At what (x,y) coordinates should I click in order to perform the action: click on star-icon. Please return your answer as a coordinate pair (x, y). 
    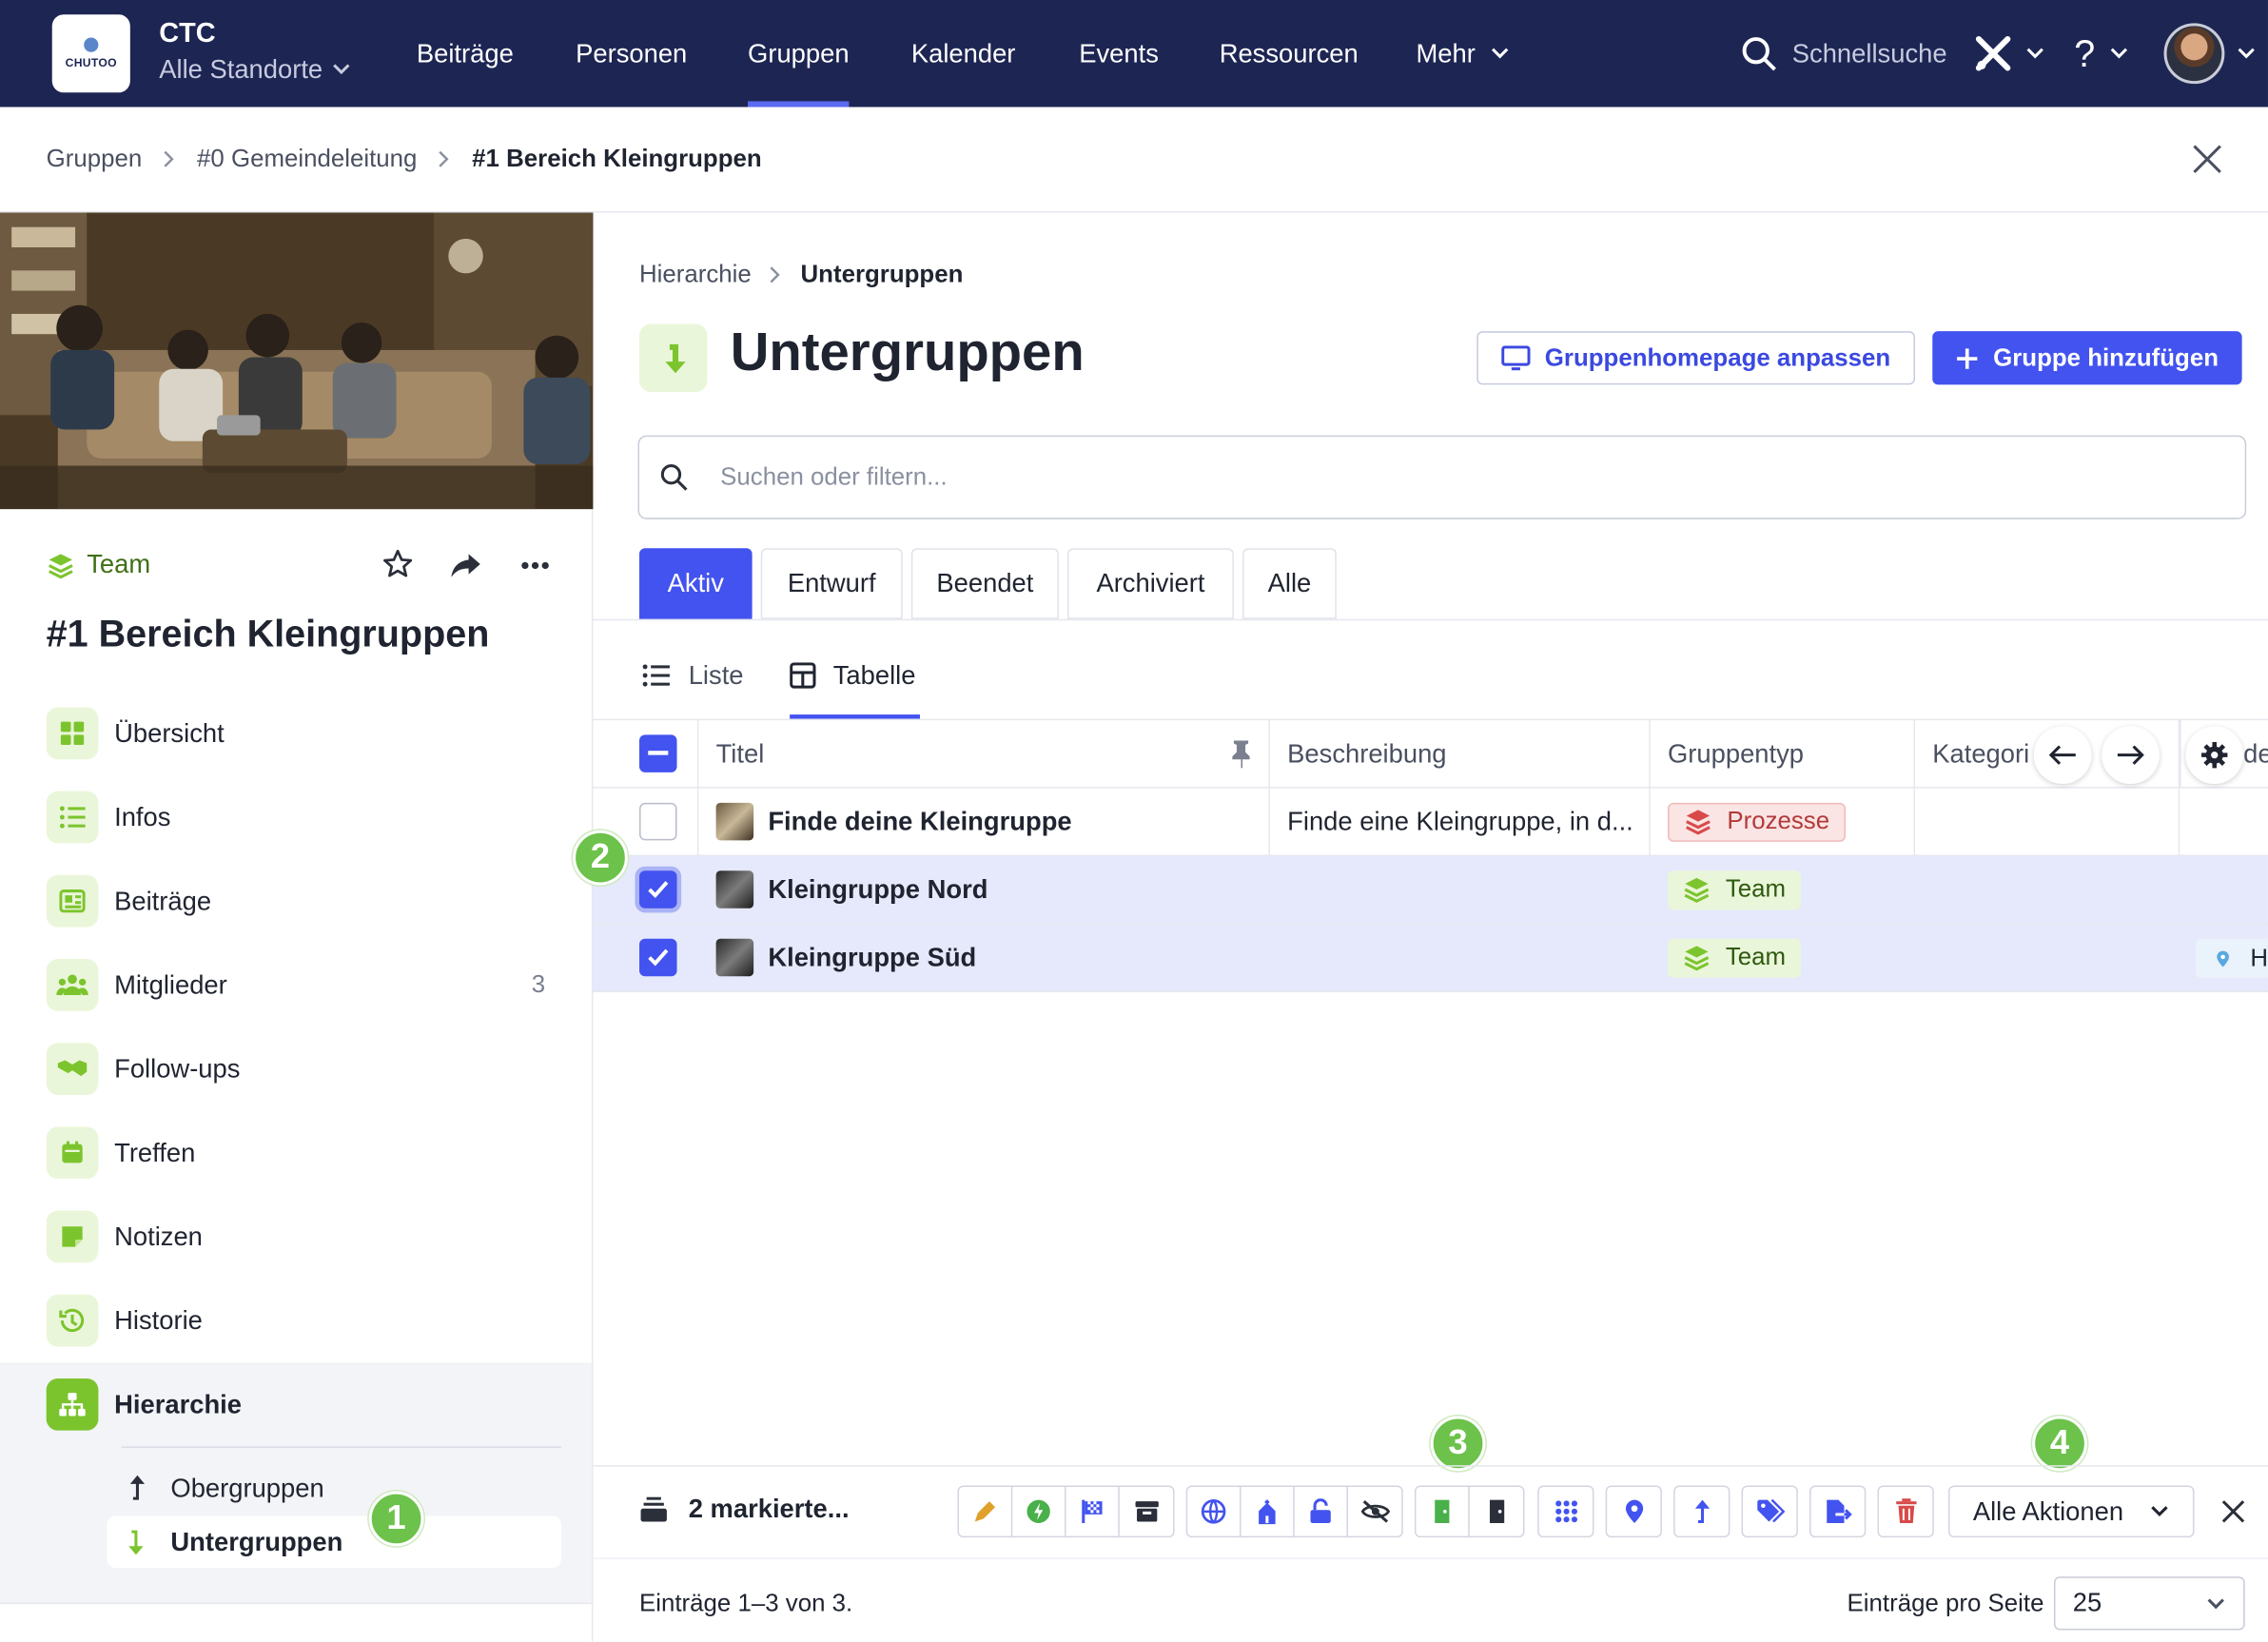
    Looking at the image, I should click on (397, 563).